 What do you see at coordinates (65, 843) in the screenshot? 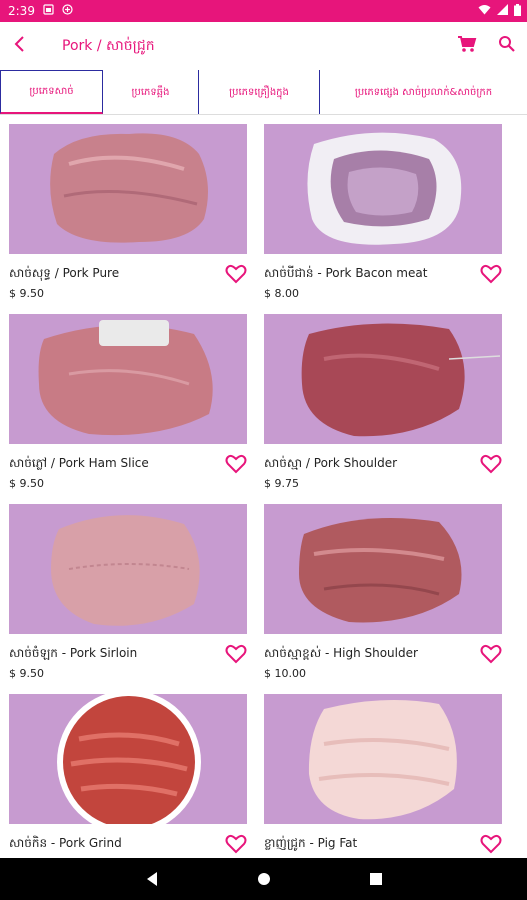
I see `product-name: សាច់កិន - Pork Grind` at bounding box center [65, 843].